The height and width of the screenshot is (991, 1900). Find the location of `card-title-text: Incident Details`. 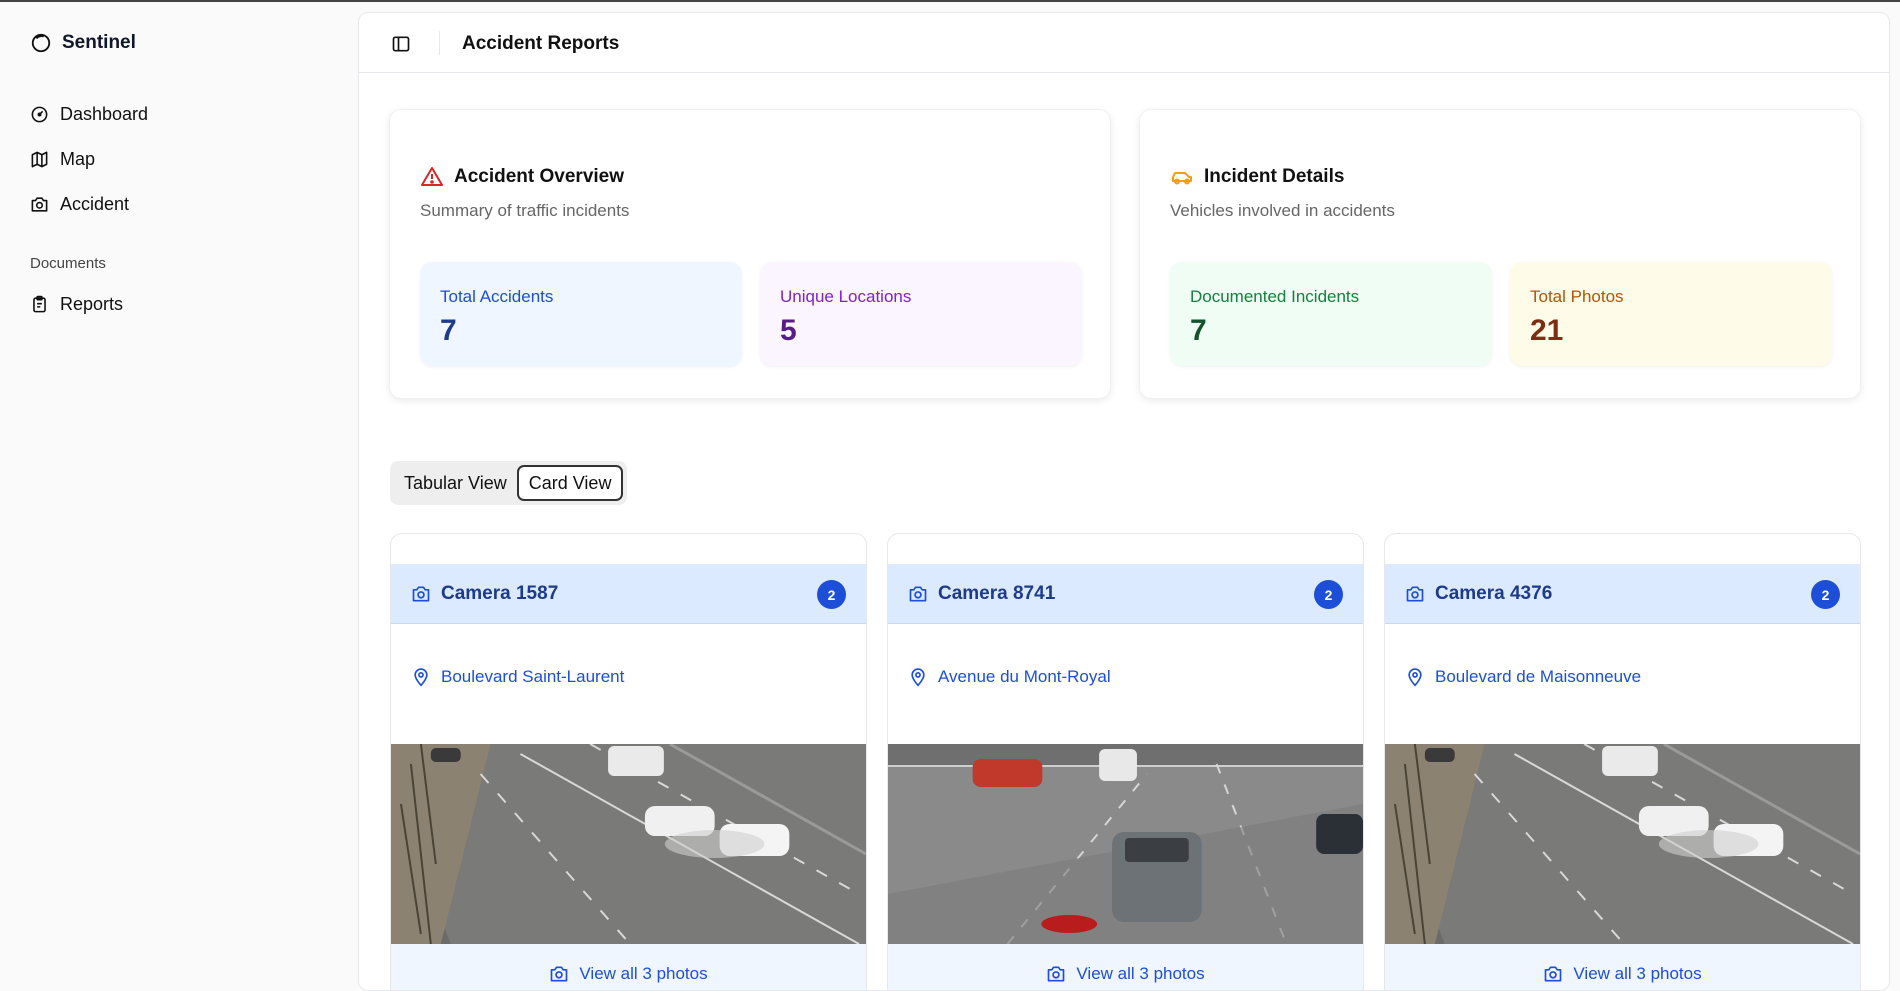

card-title-text: Incident Details is located at coordinates (1274, 176).